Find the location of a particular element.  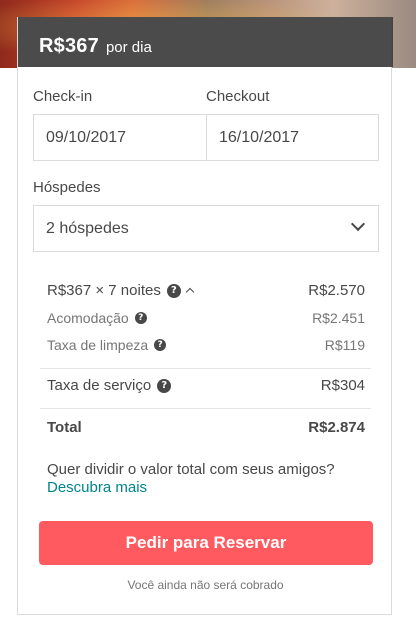

nights-label: R$367 × 7 noites is located at coordinates (104, 290).